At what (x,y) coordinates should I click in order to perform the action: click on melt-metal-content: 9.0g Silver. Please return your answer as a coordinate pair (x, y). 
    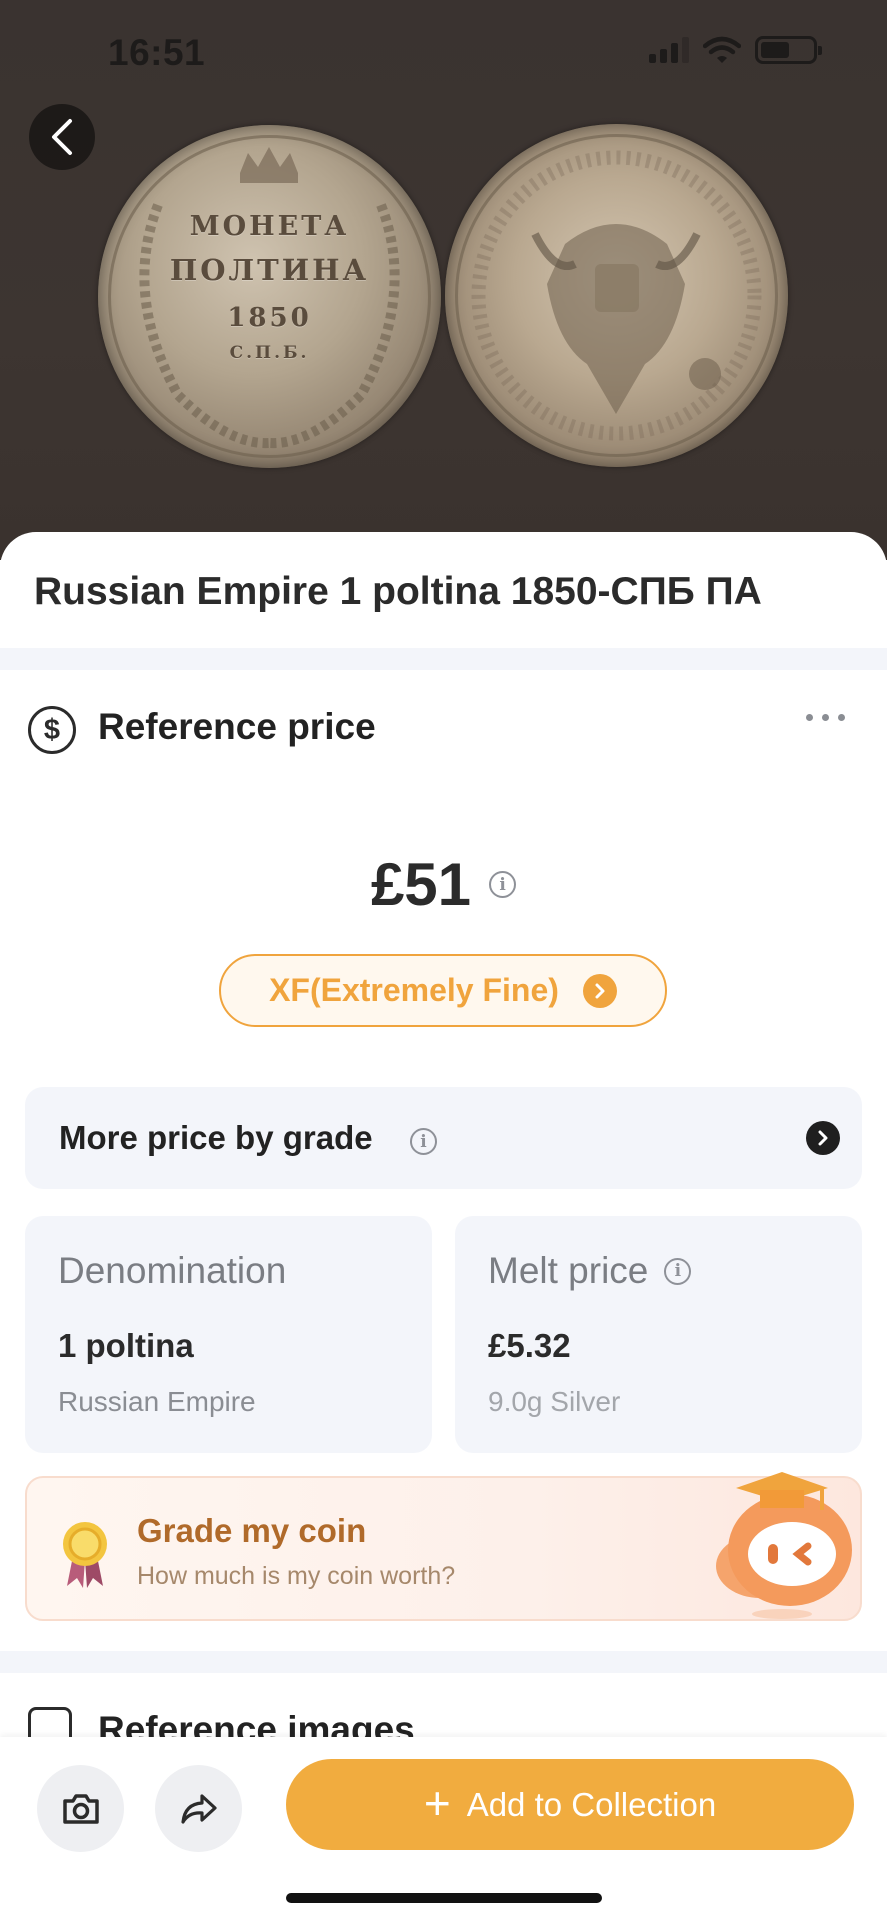
    Looking at the image, I should click on (554, 1401).